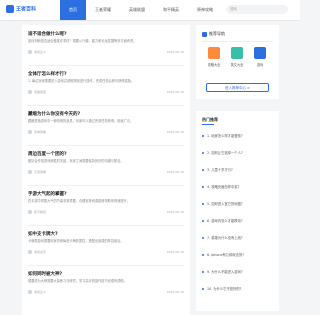  I want to click on gamepad-icon, so click(260, 53).